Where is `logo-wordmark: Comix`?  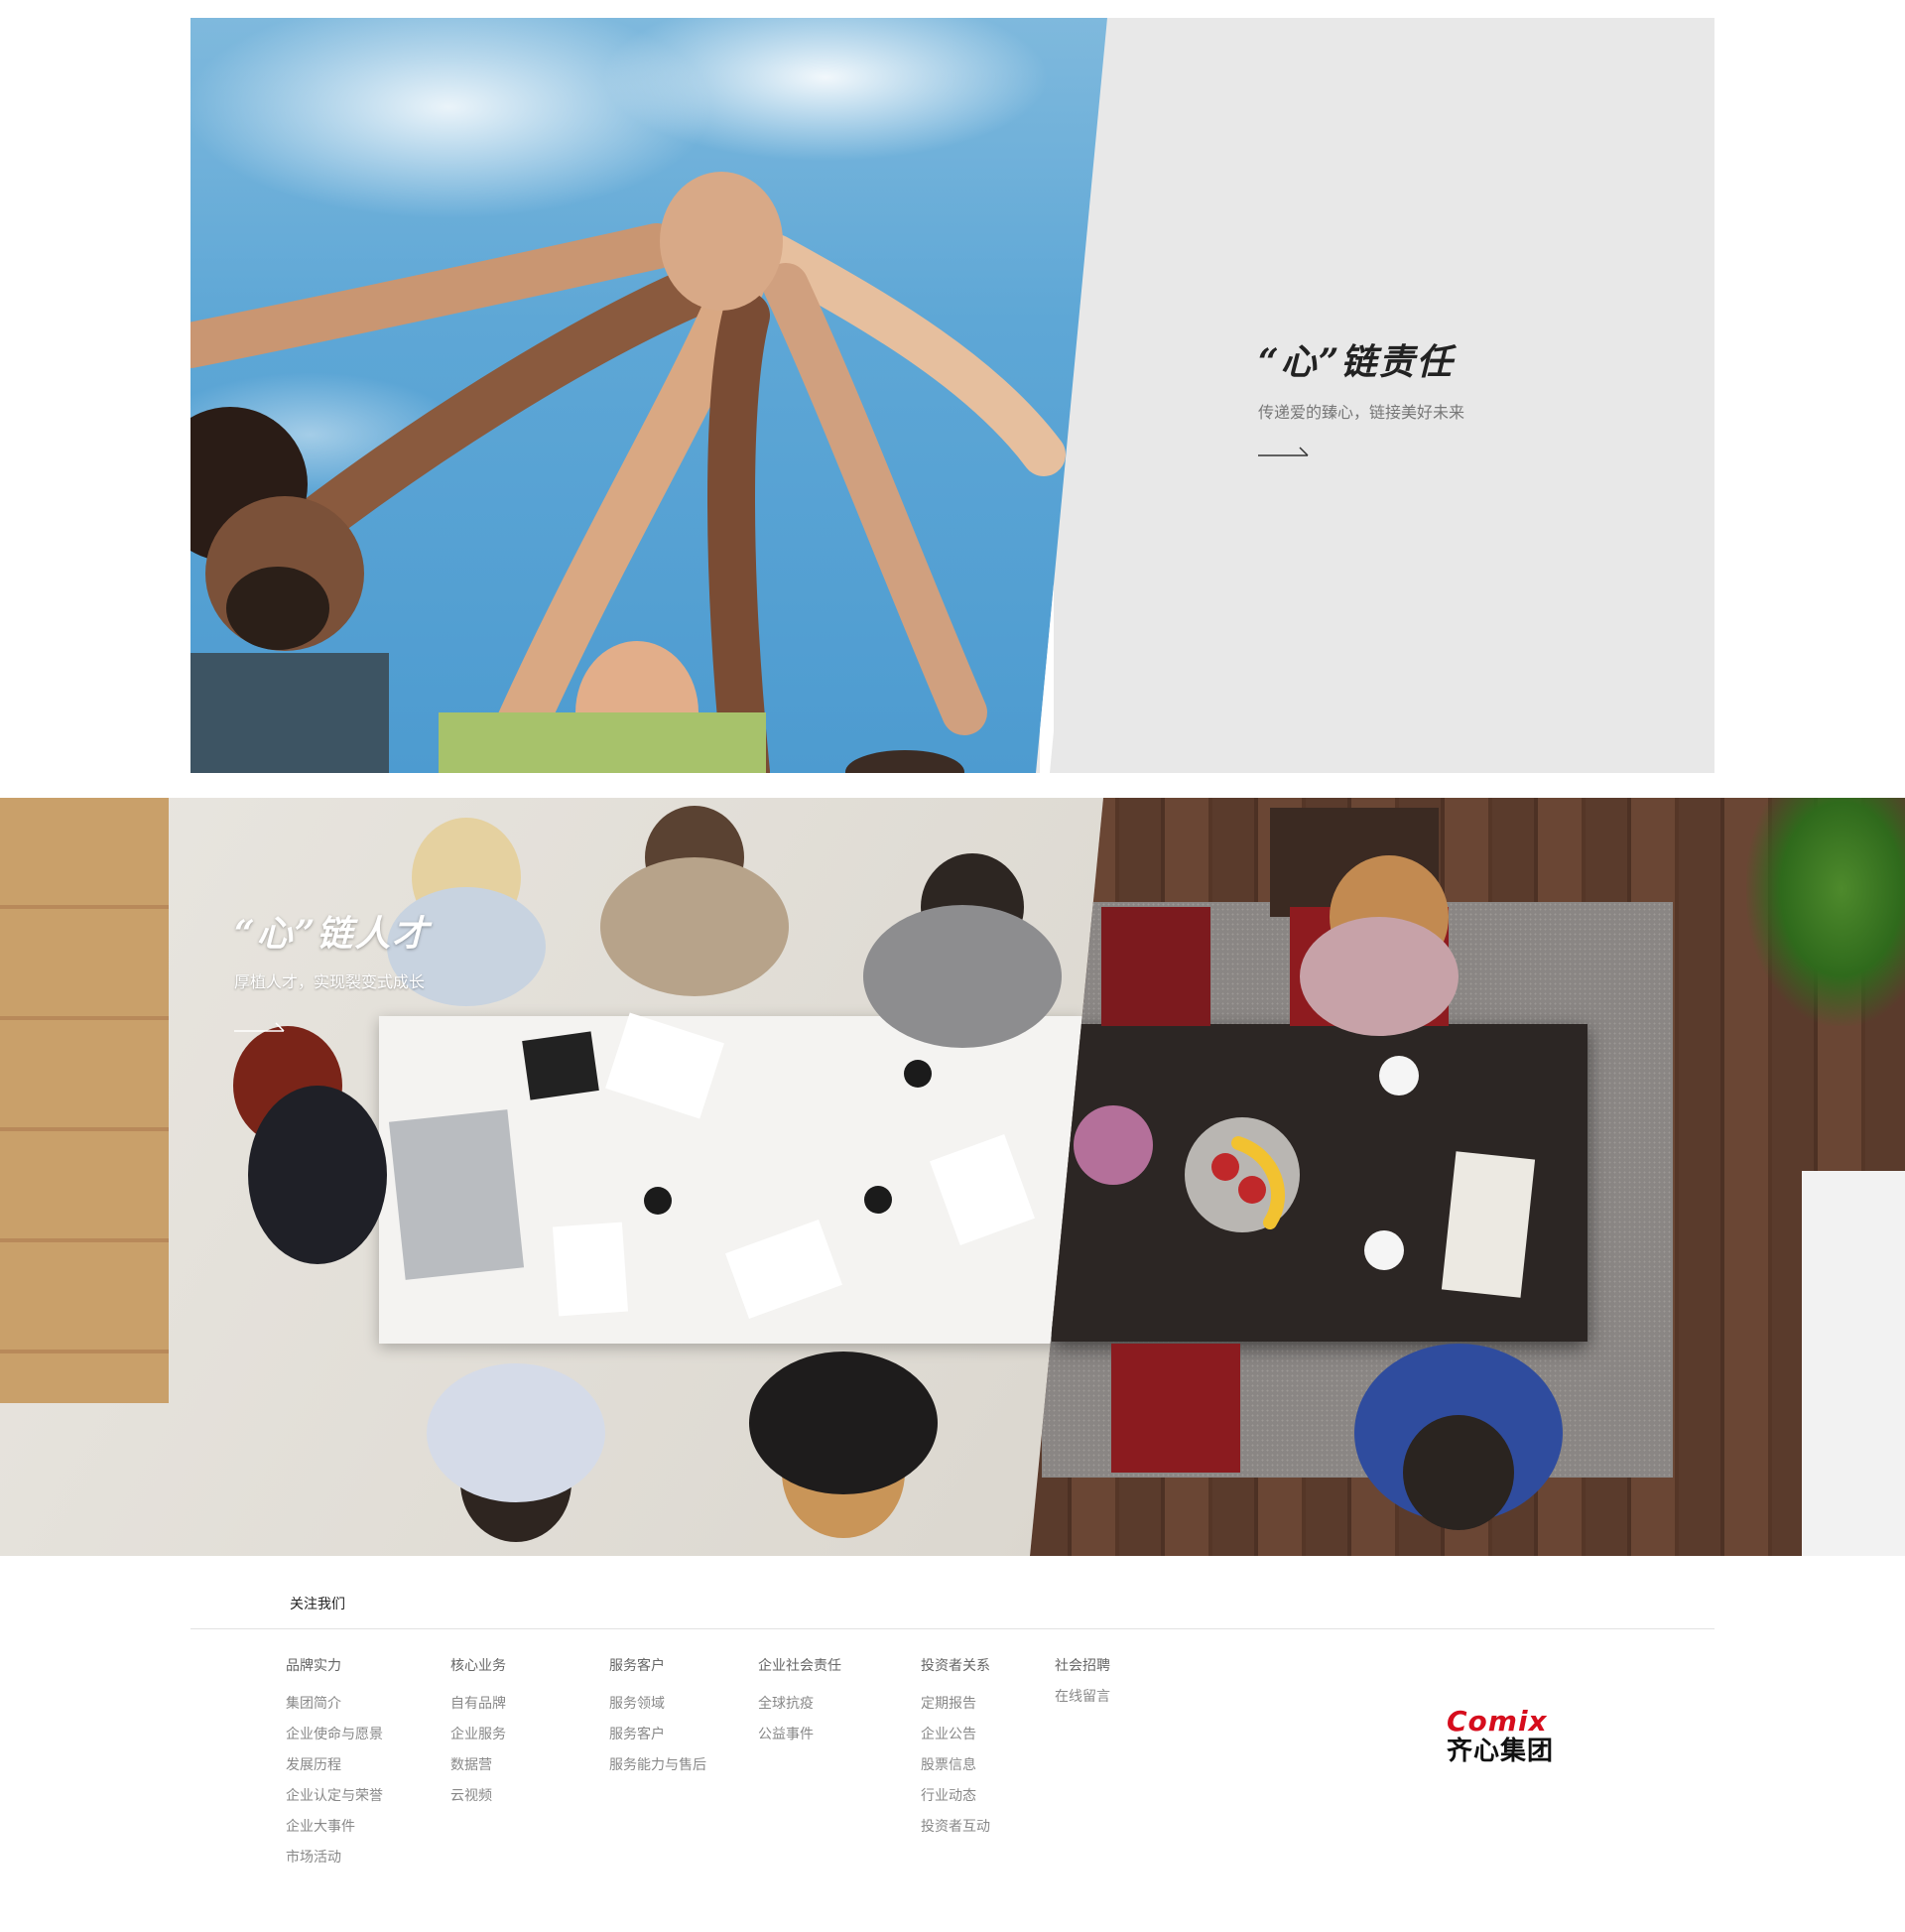 logo-wordmark: Comix is located at coordinates (1497, 1722).